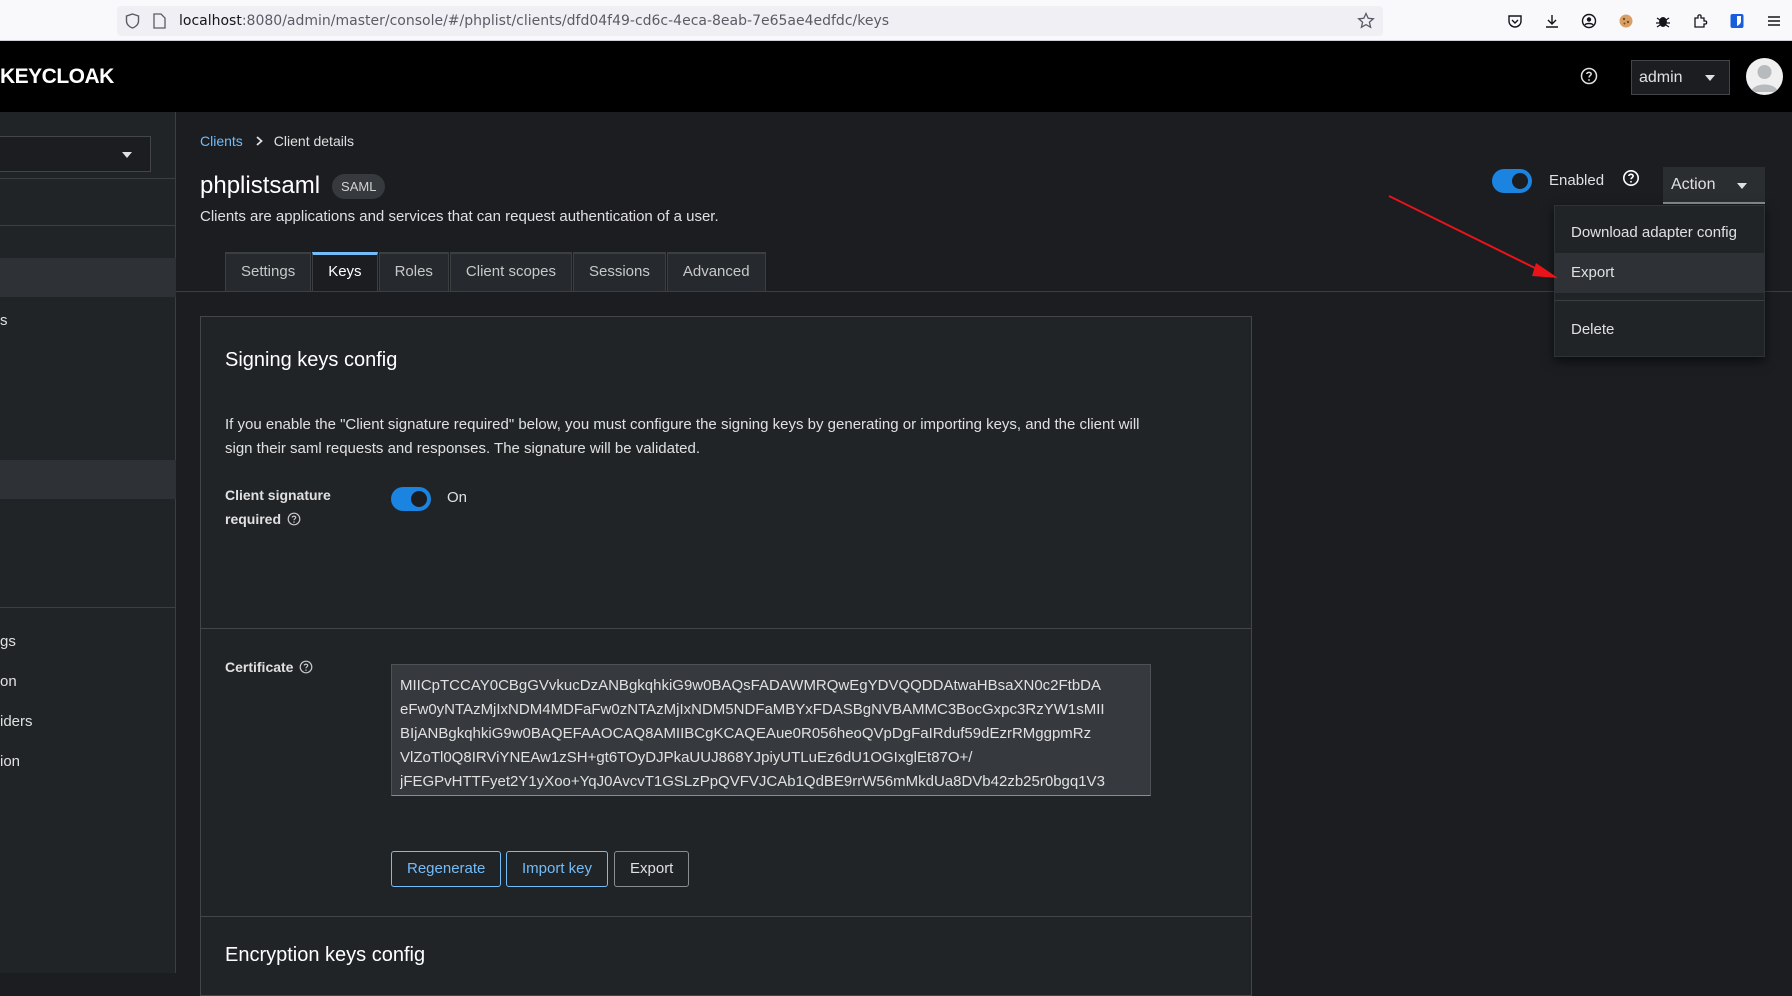  Describe the element at coordinates (1577, 180) in the screenshot. I see `enabled-label: Enabled` at that location.